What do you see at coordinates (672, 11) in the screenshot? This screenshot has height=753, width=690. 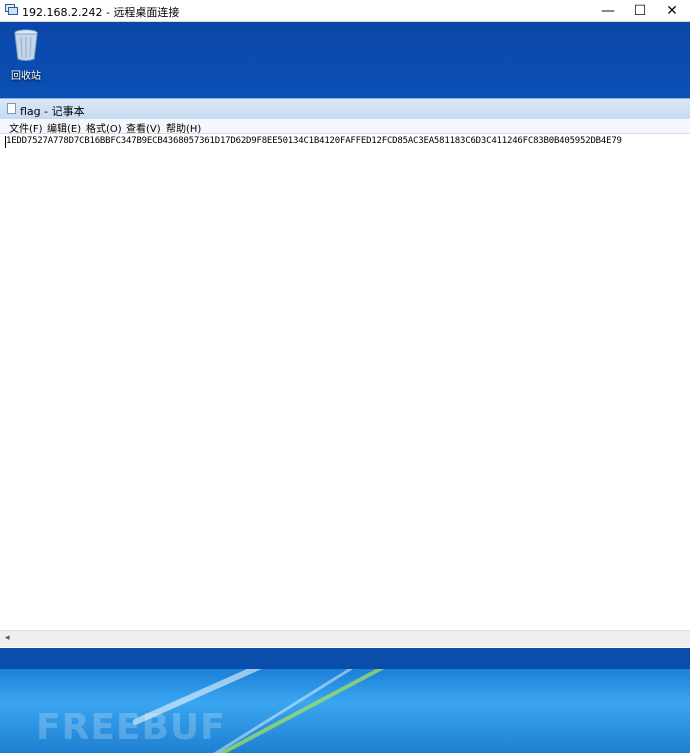 I see `close-button: ✕` at bounding box center [672, 11].